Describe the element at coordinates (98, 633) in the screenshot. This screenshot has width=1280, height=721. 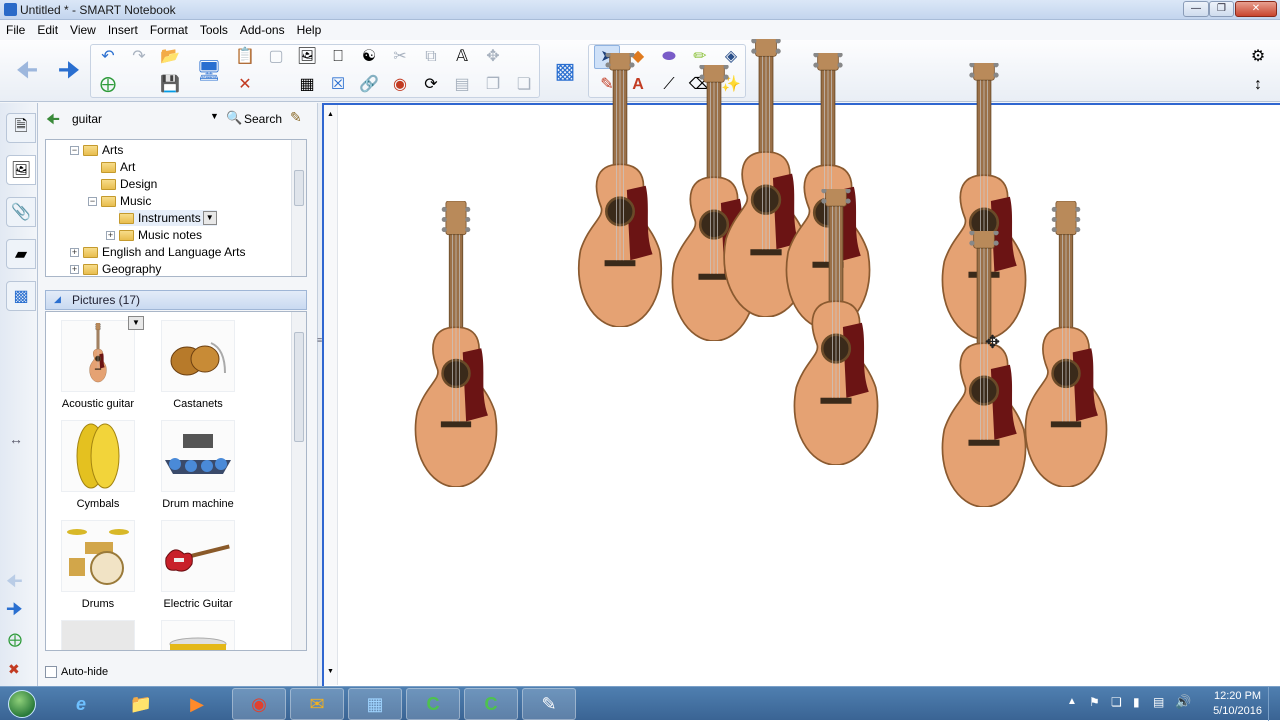
I see `picture-xylophone-partial` at that location.